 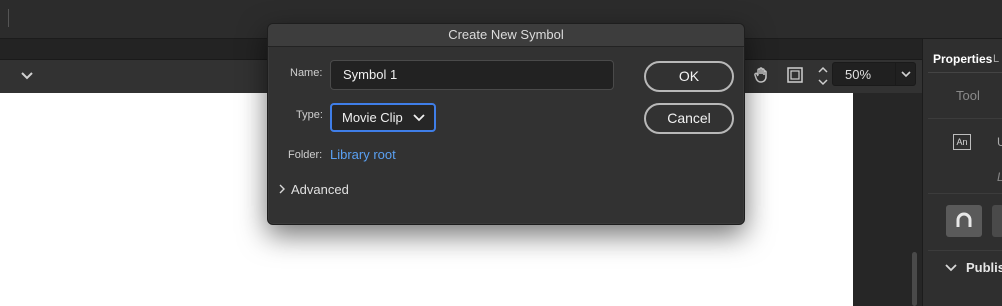 I want to click on tool-section-label: Tool, so click(x=968, y=95).